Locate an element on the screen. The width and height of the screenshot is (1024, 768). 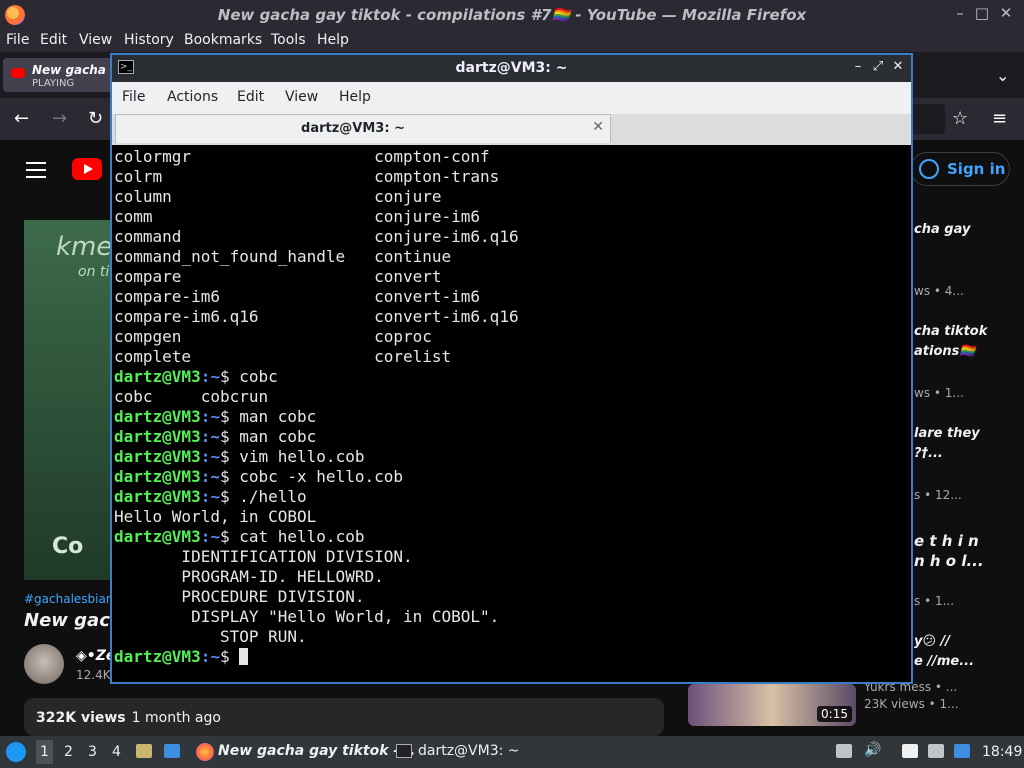
network-icon is located at coordinates (962, 751).